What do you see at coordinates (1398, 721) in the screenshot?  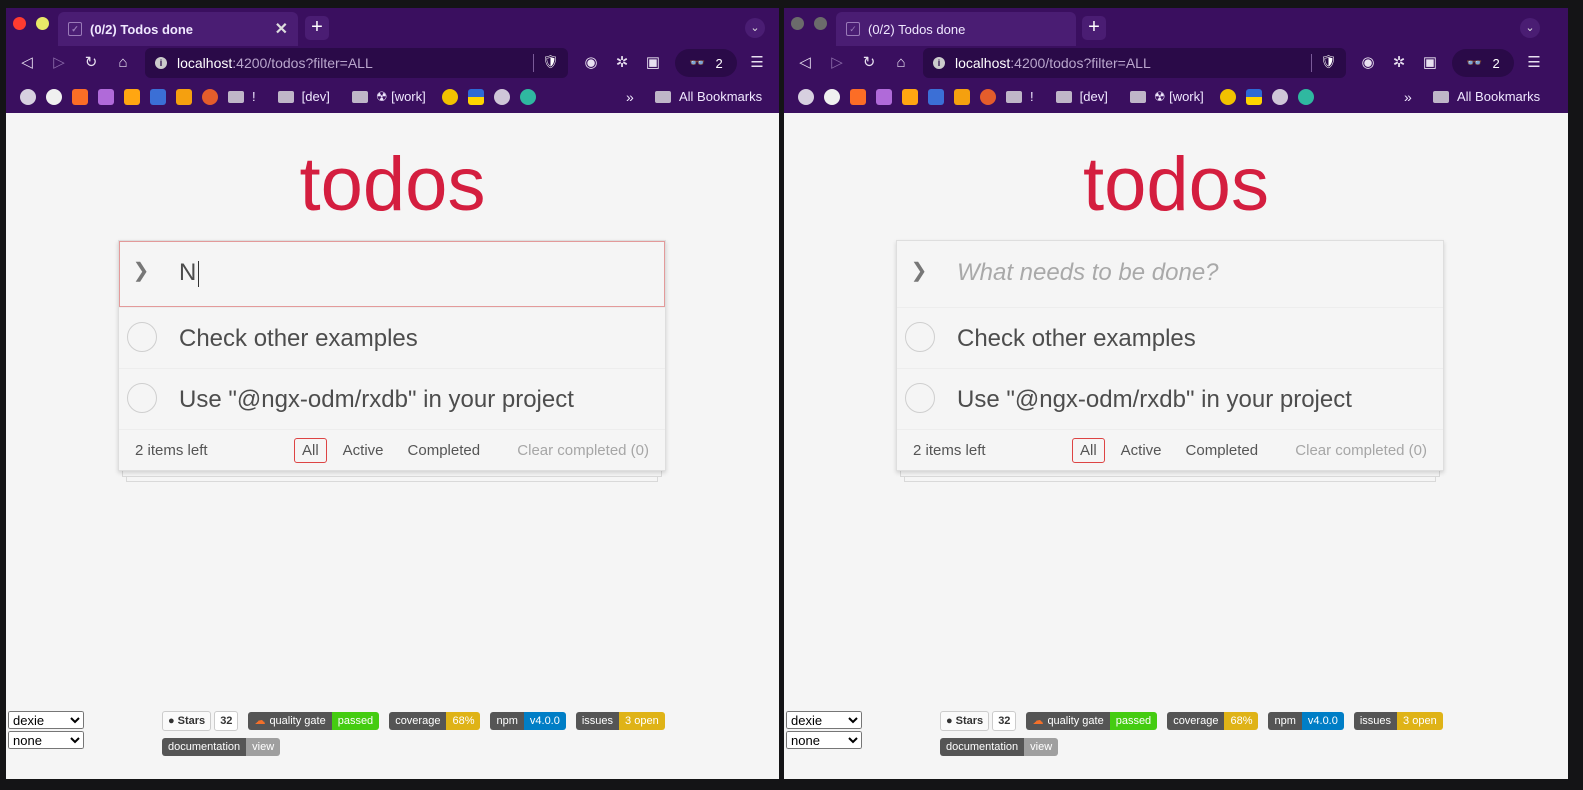 I see `issues-badge: issues 3 open` at bounding box center [1398, 721].